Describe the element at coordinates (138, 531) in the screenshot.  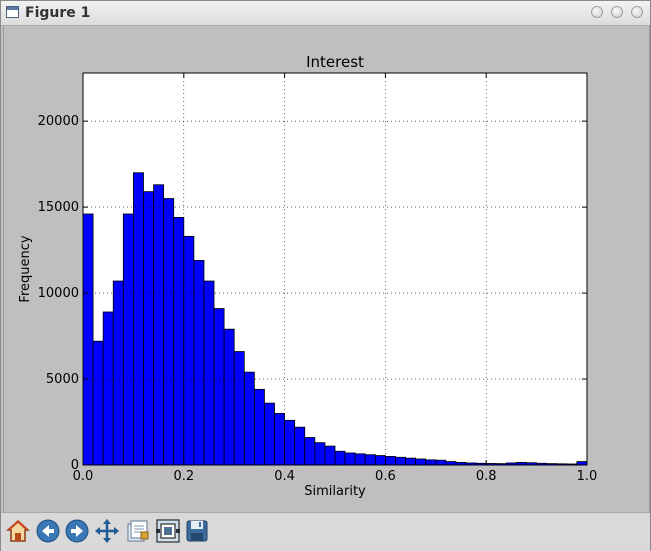
I see `configure-subplots-icon` at that location.